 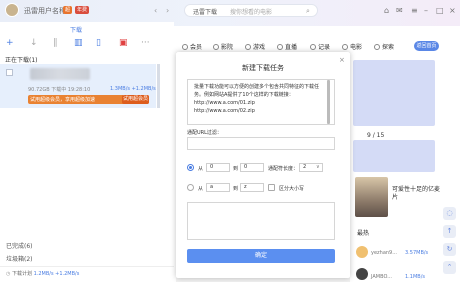 I want to click on search-bar: 迅雷下载 搜你想看的电影 ⌕, so click(x=251, y=10).